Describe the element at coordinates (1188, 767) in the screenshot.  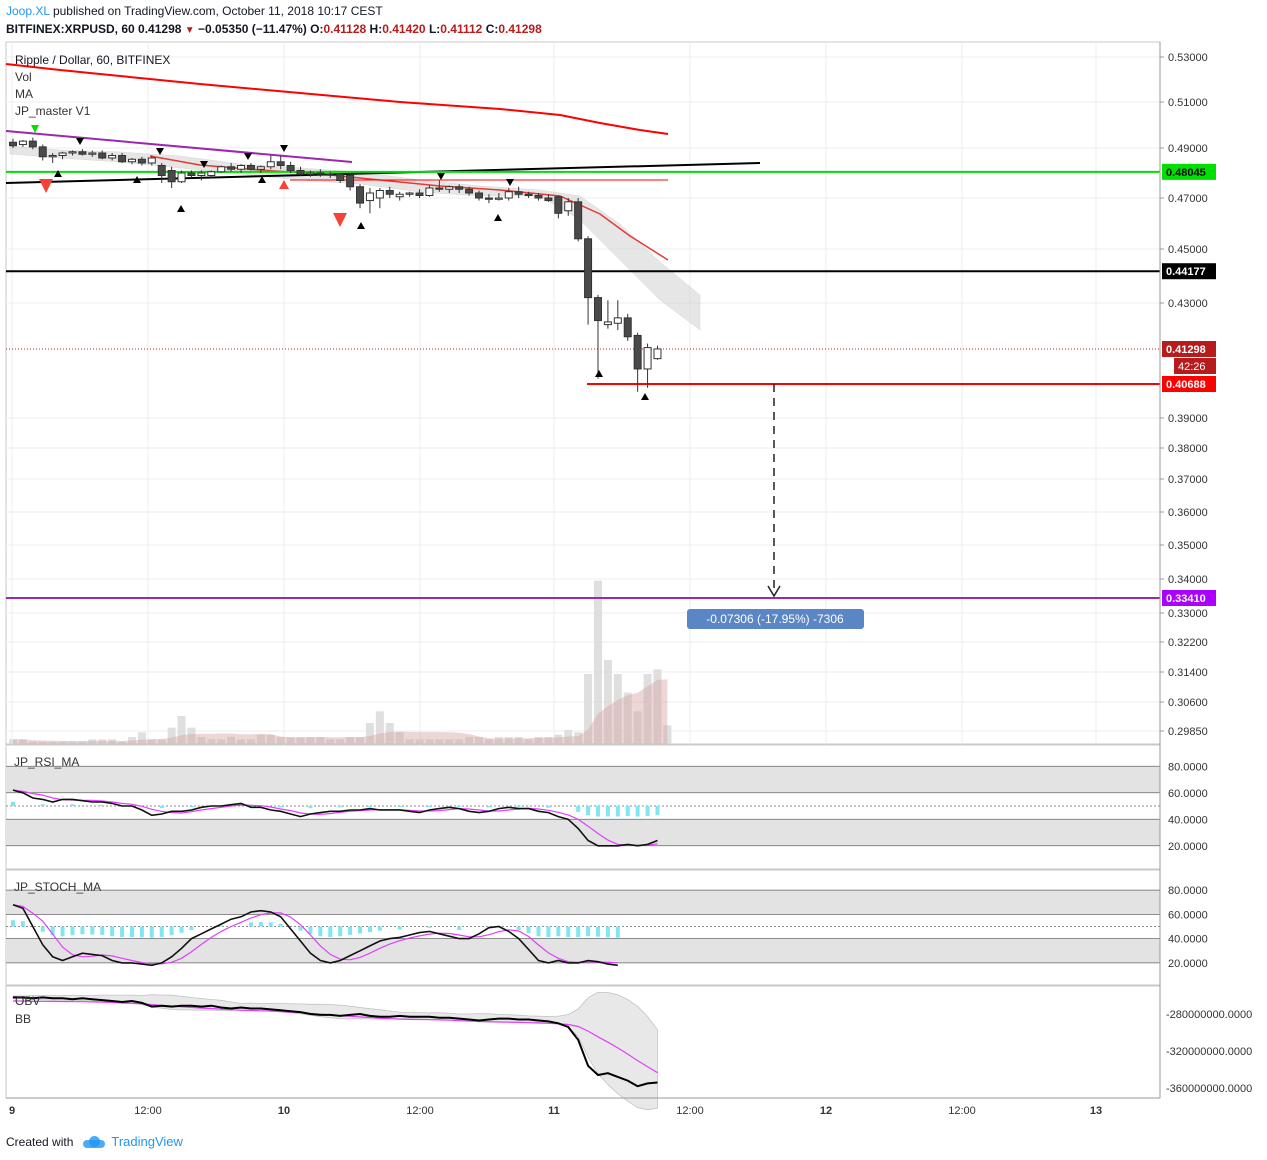
I see `rsi-axis-label-0: 80.0000` at that location.